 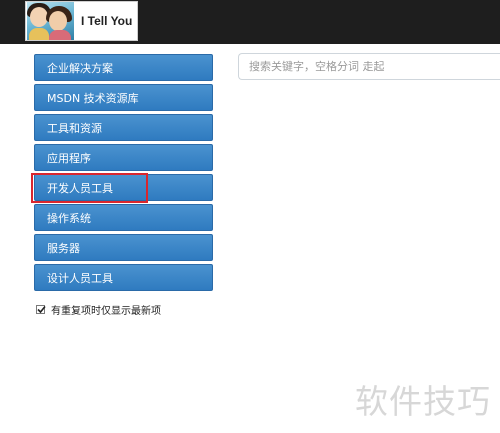 What do you see at coordinates (123, 247) in the screenshot?
I see `menu-item-servers: 服务器` at bounding box center [123, 247].